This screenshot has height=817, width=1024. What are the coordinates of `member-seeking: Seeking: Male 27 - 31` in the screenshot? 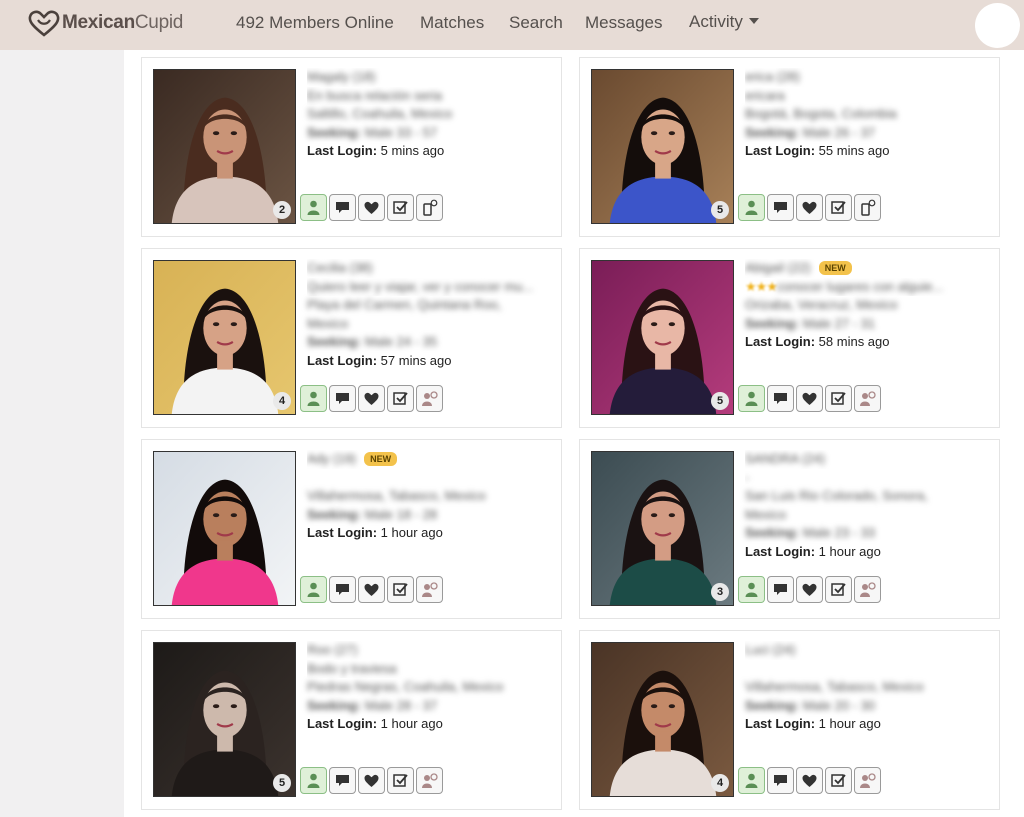 It's located at (810, 323).